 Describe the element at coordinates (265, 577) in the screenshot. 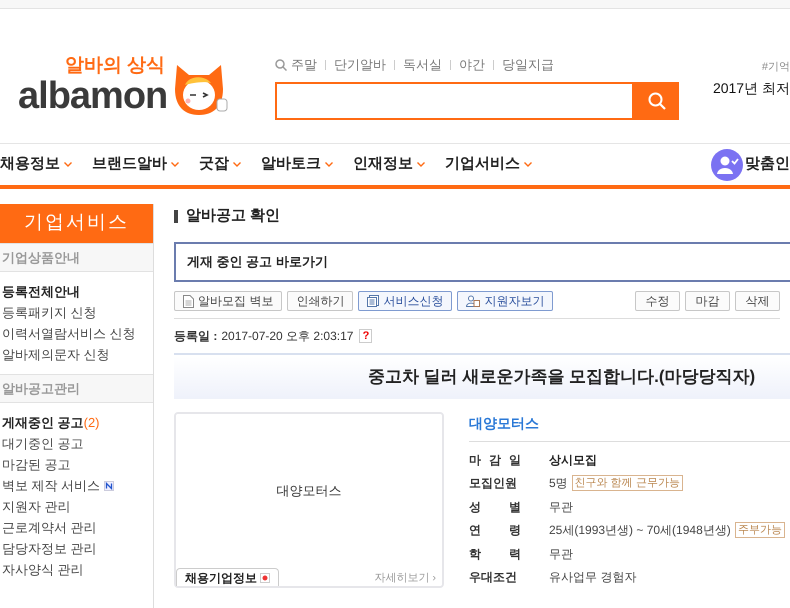

I see `info-badge-icon` at that location.